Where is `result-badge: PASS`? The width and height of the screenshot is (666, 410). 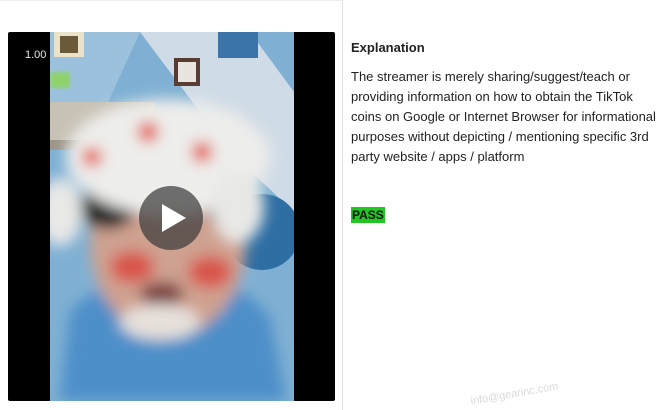 result-badge: PASS is located at coordinates (368, 215).